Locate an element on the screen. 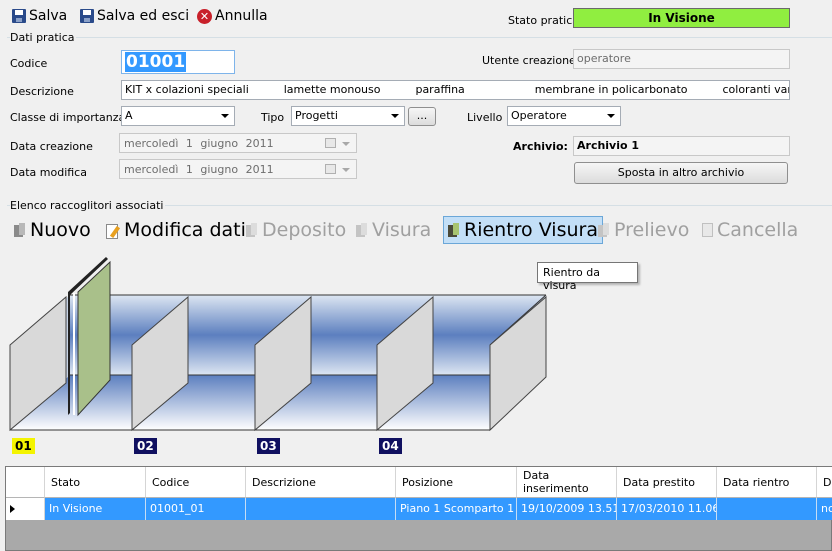  cell-d: ncs is located at coordinates (824, 509).